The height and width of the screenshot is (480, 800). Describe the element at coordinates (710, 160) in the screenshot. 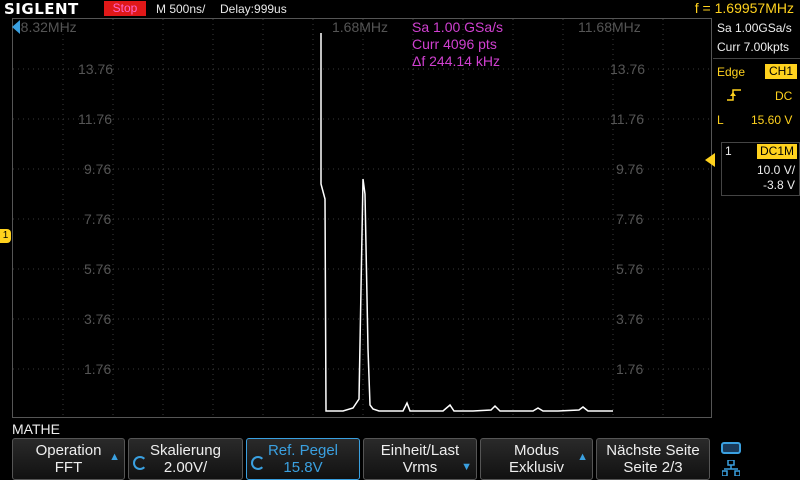

I see `channel-selected-arrow-icon` at that location.